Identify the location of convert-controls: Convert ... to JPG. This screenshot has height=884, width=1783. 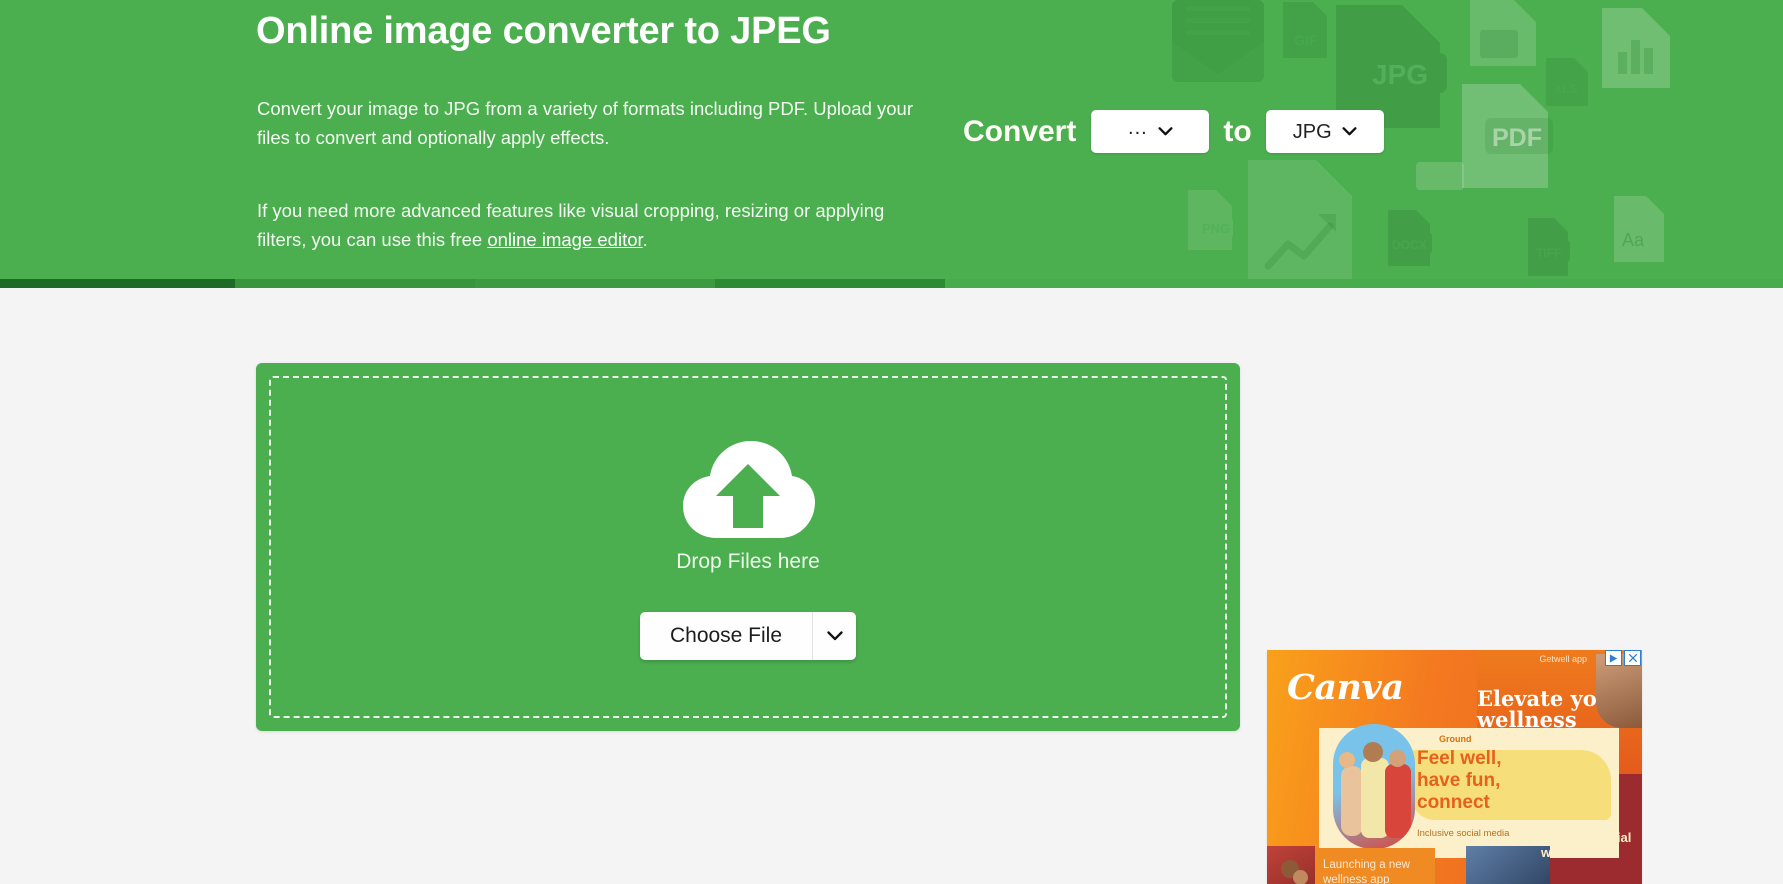
(1173, 131).